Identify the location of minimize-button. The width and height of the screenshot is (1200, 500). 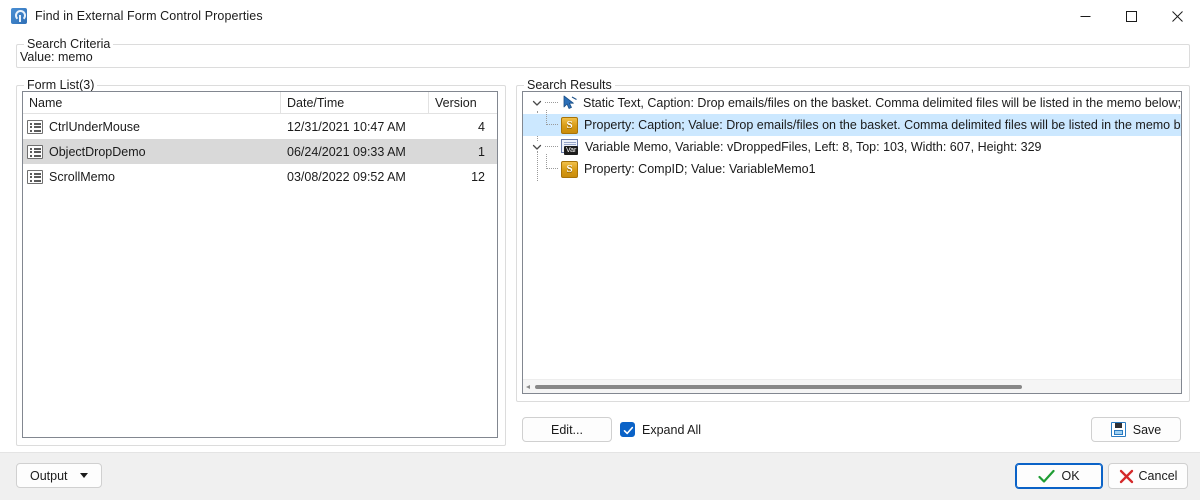
(1085, 16).